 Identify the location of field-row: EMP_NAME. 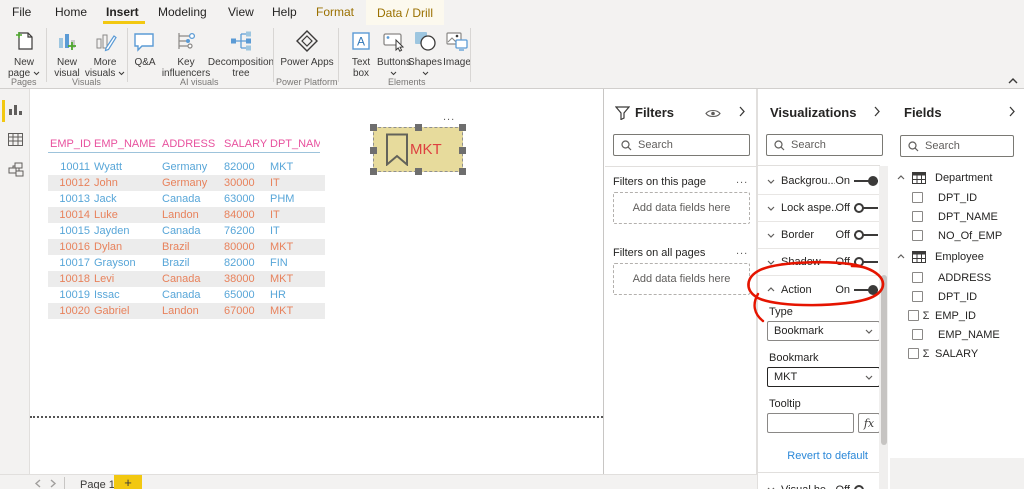
(957, 334).